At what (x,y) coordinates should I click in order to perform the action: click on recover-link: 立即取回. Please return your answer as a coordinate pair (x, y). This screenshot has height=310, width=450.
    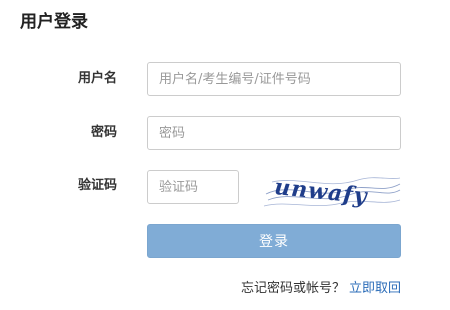
    Looking at the image, I should click on (375, 288).